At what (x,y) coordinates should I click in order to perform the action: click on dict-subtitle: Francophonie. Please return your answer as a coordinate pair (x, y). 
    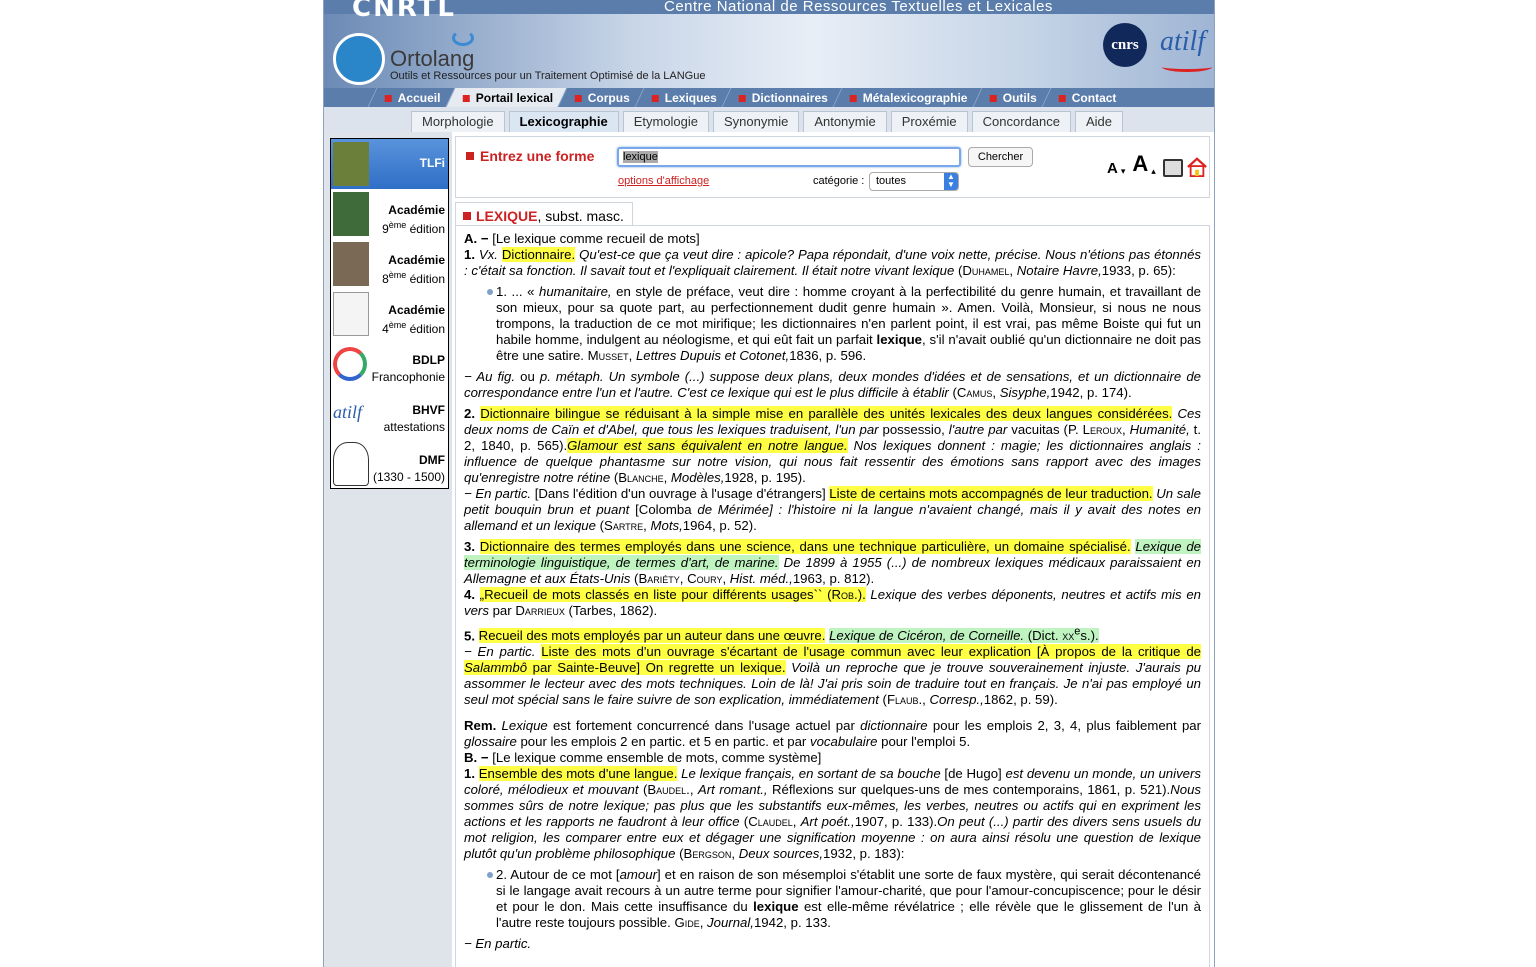
    Looking at the image, I should click on (408, 377).